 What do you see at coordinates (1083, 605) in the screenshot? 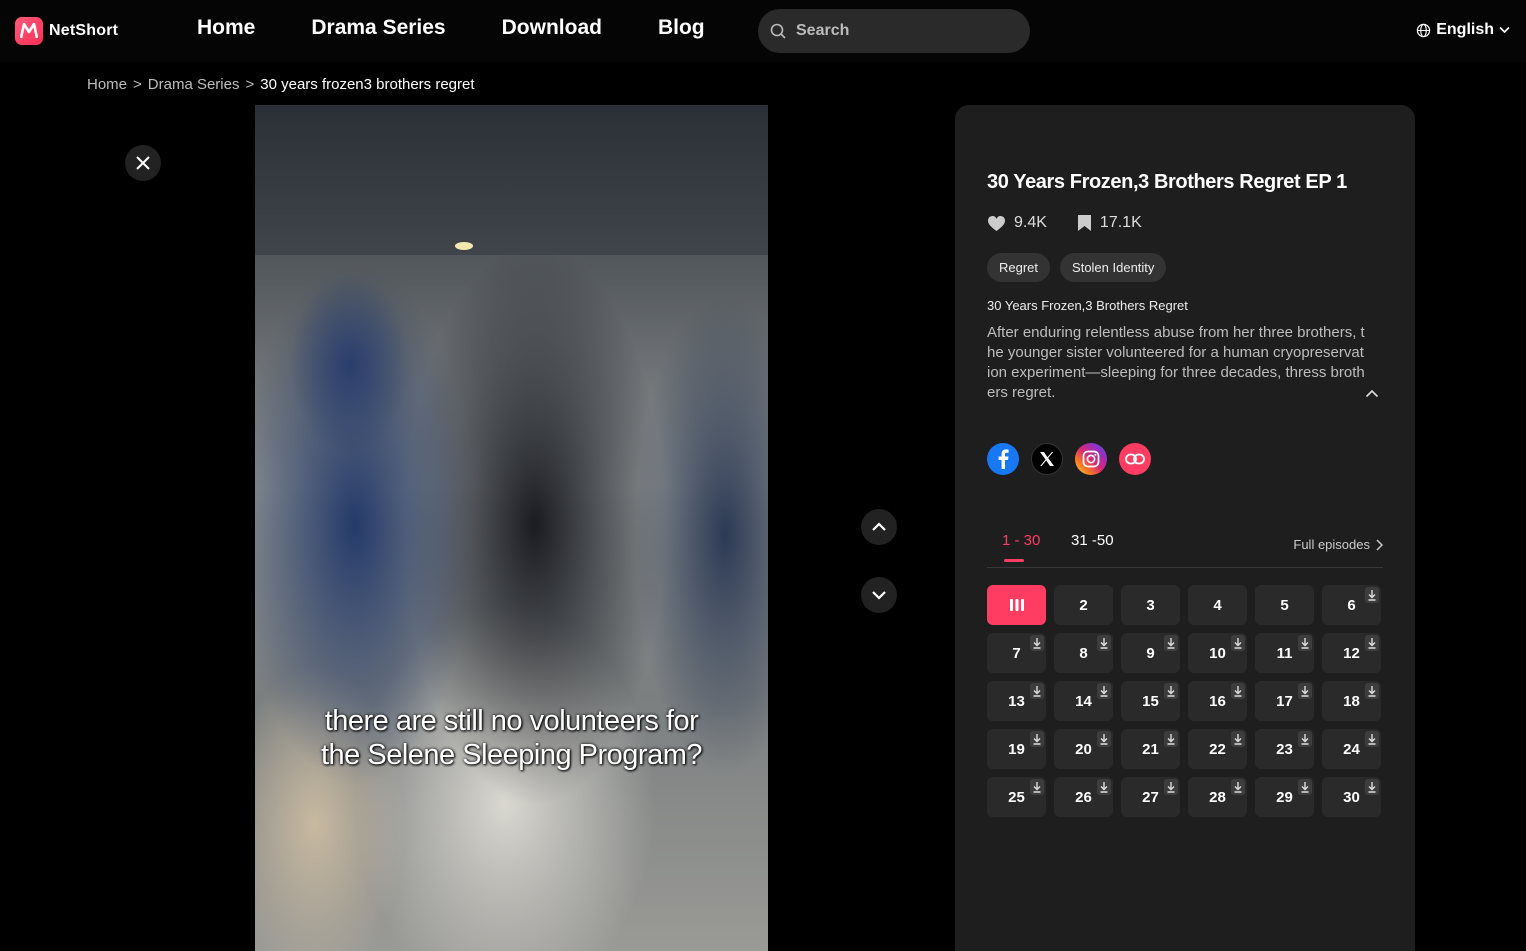
I see `episode-button: 2` at bounding box center [1083, 605].